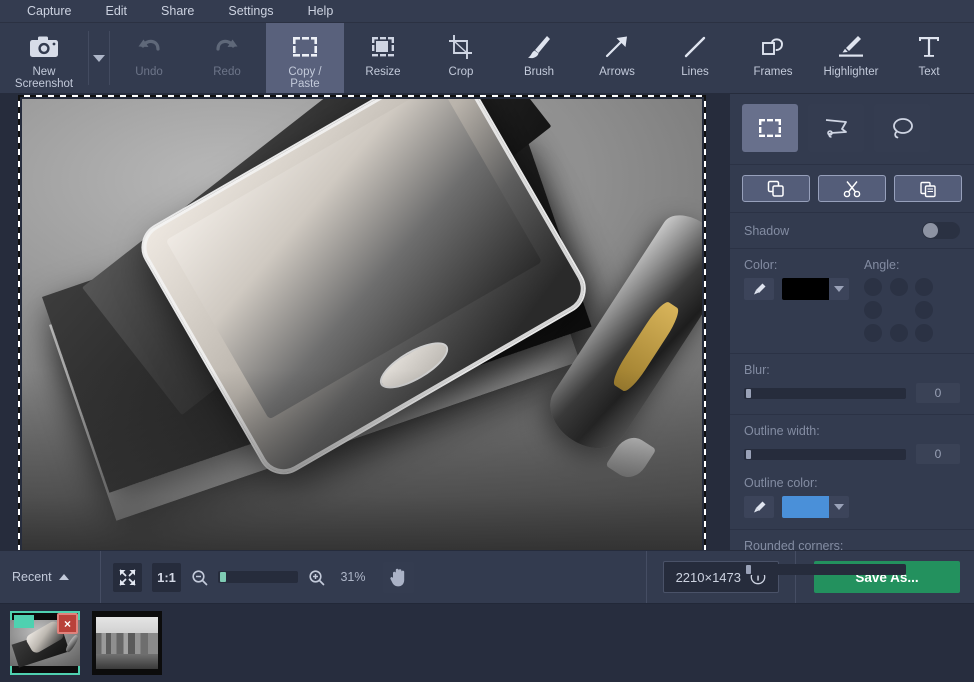 The image size is (974, 682). Describe the element at coordinates (938, 393) in the screenshot. I see `blur-value: 0` at that location.